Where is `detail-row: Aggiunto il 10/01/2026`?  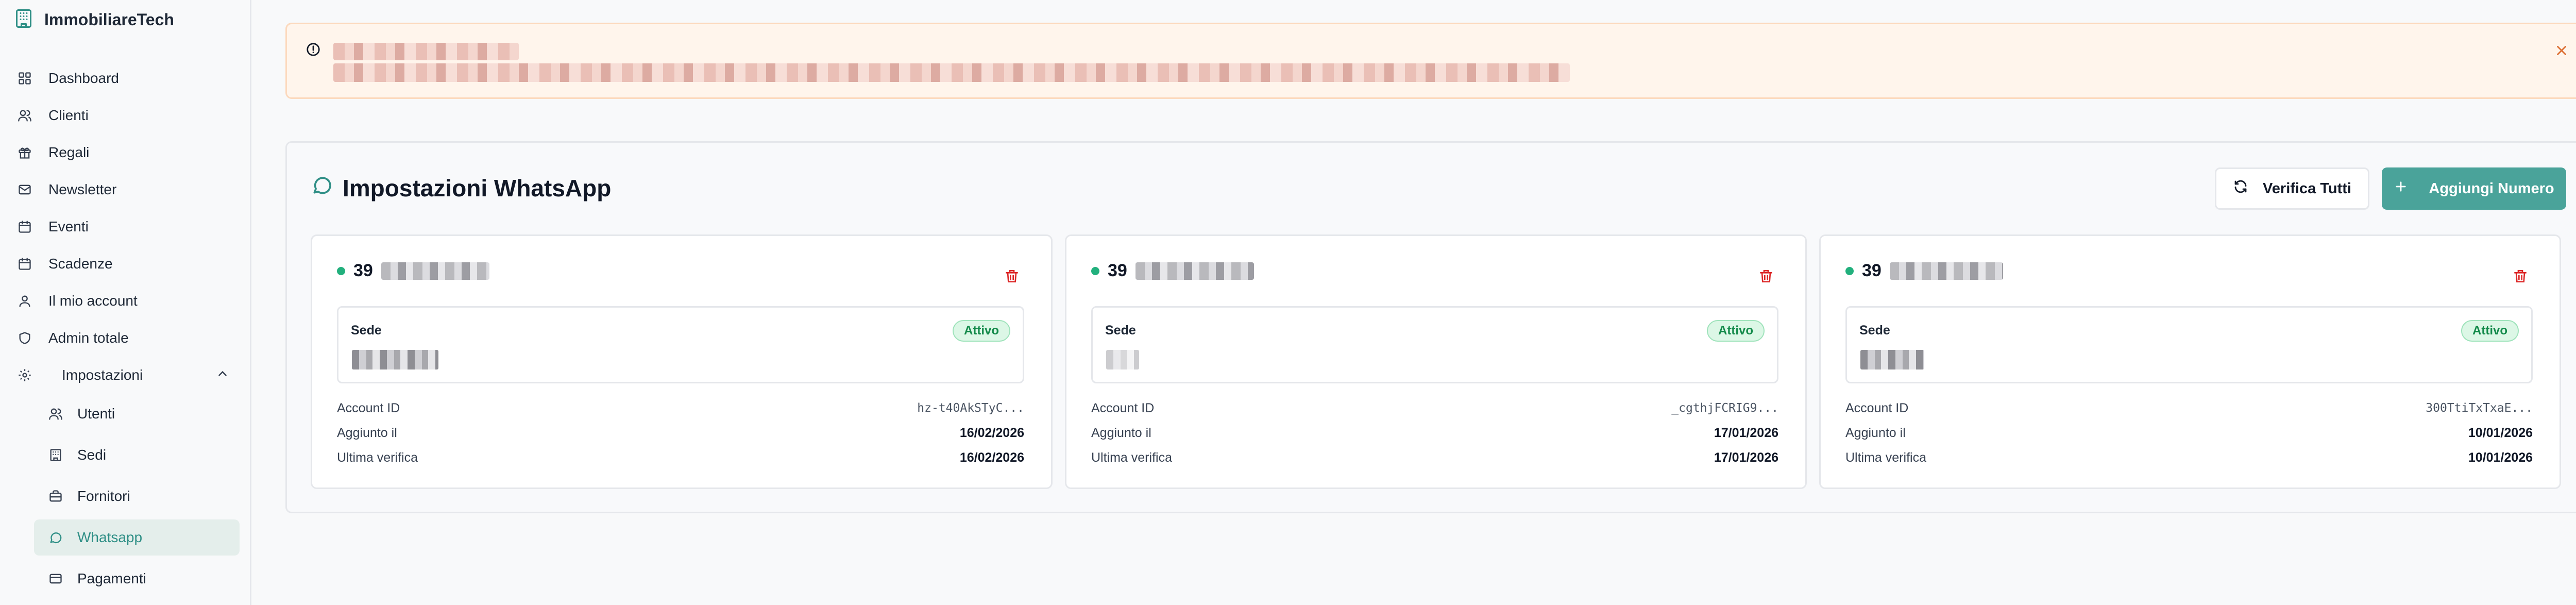 detail-row: Aggiunto il 10/01/2026 is located at coordinates (2189, 433).